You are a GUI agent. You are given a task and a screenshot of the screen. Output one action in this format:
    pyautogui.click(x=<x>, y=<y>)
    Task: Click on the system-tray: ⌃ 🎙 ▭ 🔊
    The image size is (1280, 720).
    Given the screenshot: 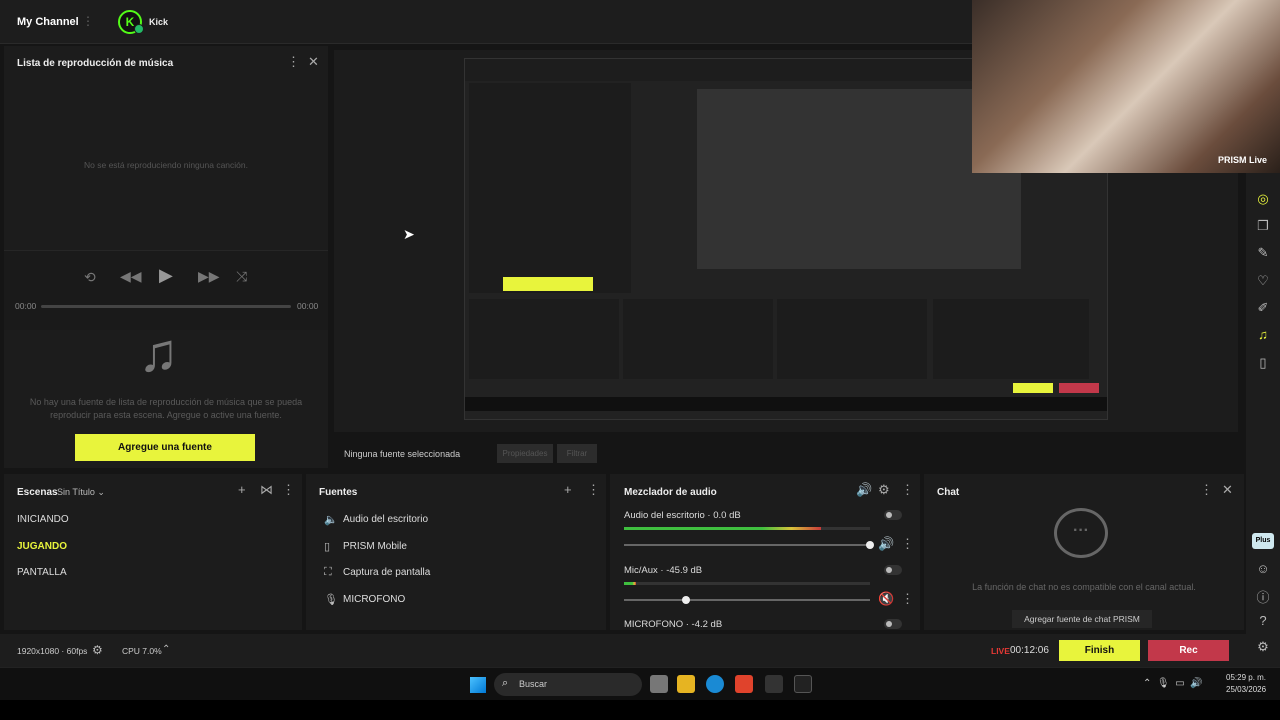 What is the action you would take?
    pyautogui.click(x=1173, y=683)
    